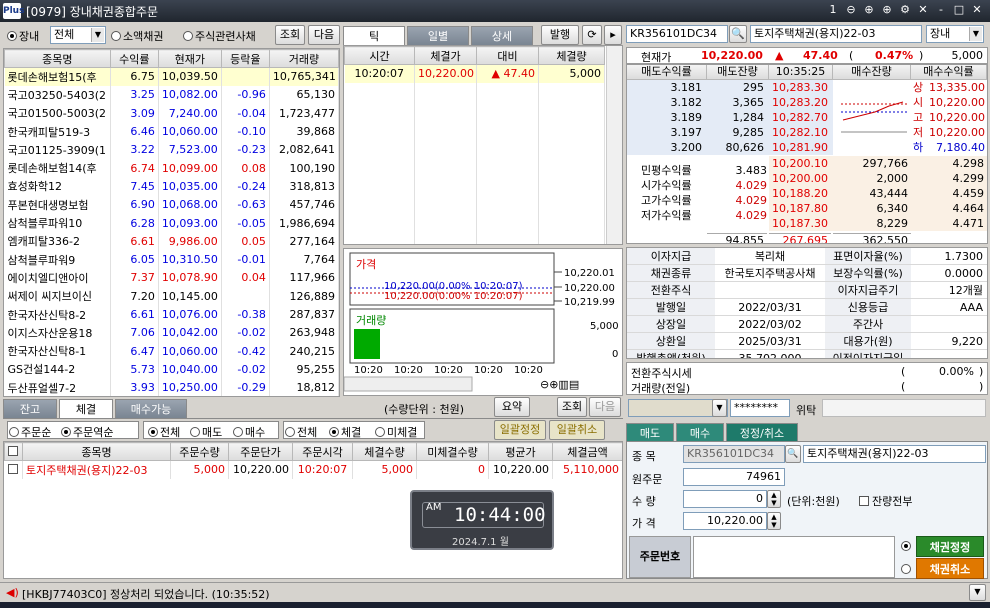 The height and width of the screenshot is (608, 990). Describe the element at coordinates (614, 145) in the screenshot. I see `tick-scrollbar` at that location.